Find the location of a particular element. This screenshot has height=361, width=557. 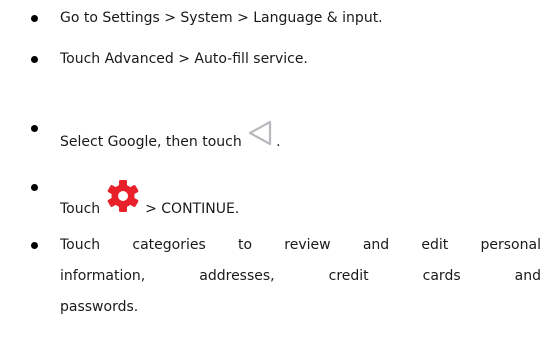

step-4-text-before: Touch is located at coordinates (82, 209).